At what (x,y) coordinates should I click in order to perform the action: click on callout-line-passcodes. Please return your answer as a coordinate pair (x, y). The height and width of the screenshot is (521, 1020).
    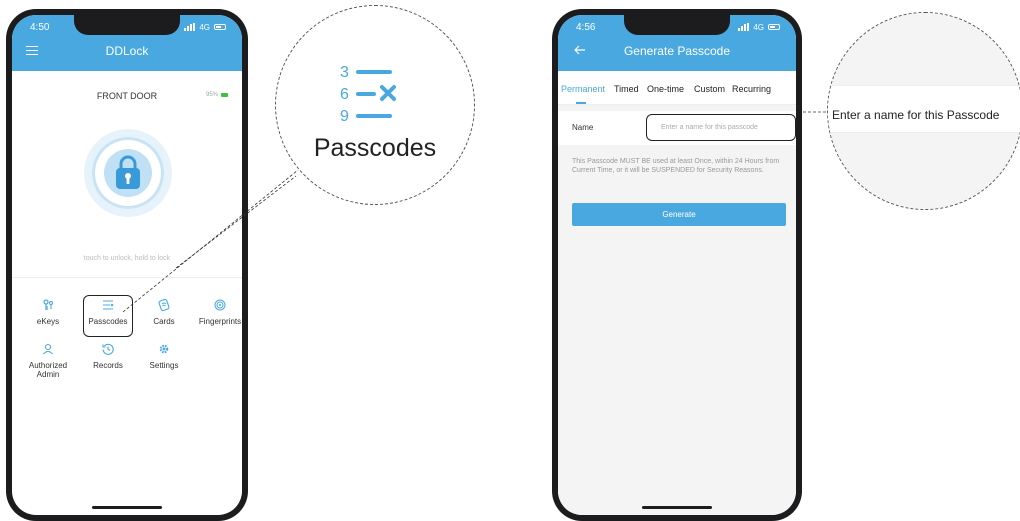
    Looking at the image, I should click on (210, 241).